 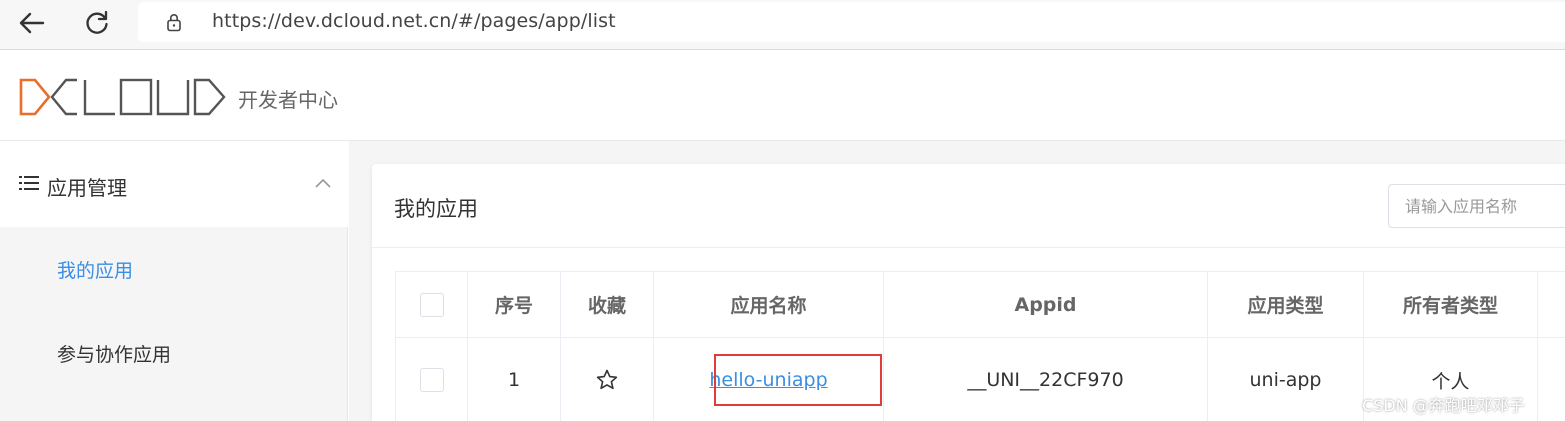 I want to click on lock-icon, so click(x=174, y=22).